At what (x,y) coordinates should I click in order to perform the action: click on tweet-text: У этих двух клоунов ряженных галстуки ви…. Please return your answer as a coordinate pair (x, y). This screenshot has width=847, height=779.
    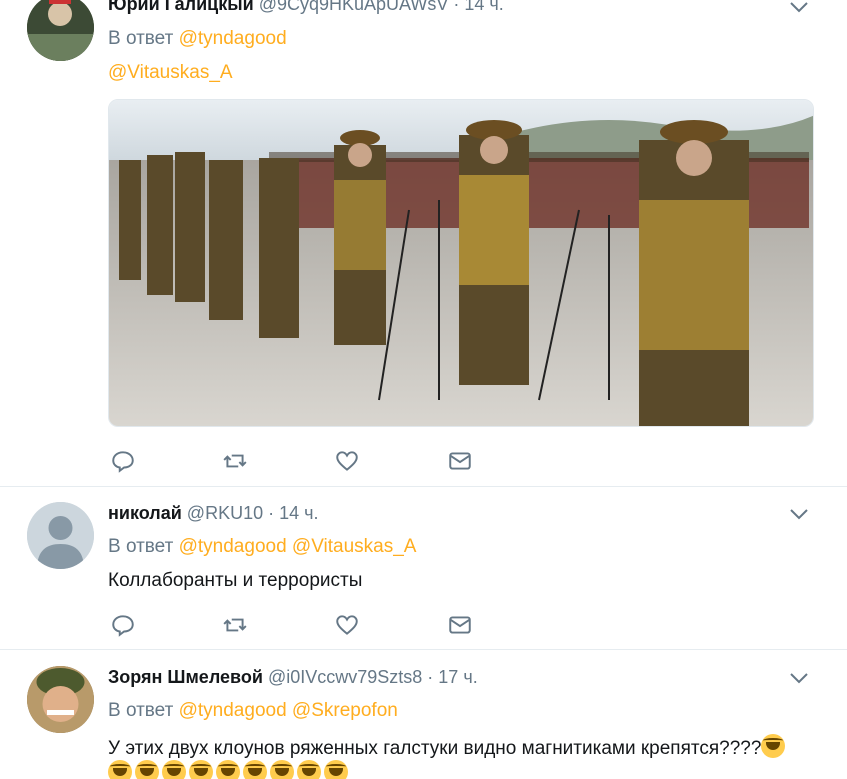
    Looking at the image, I should click on (448, 747).